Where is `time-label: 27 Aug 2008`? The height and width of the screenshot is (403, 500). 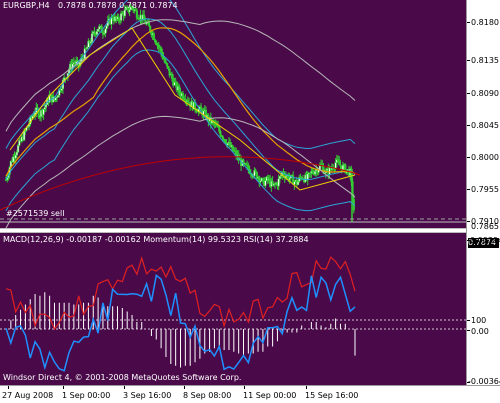 time-label: 27 Aug 2008 is located at coordinates (28, 395).